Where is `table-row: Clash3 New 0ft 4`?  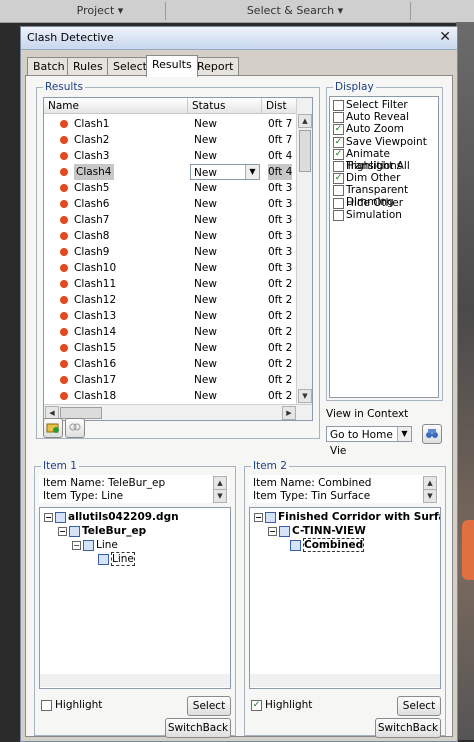
table-row: Clash3 New 0ft 4 is located at coordinates (170, 156).